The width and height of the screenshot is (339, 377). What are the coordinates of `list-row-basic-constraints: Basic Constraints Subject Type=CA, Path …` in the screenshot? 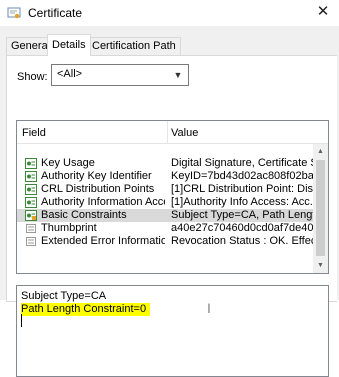 It's located at (165, 215).